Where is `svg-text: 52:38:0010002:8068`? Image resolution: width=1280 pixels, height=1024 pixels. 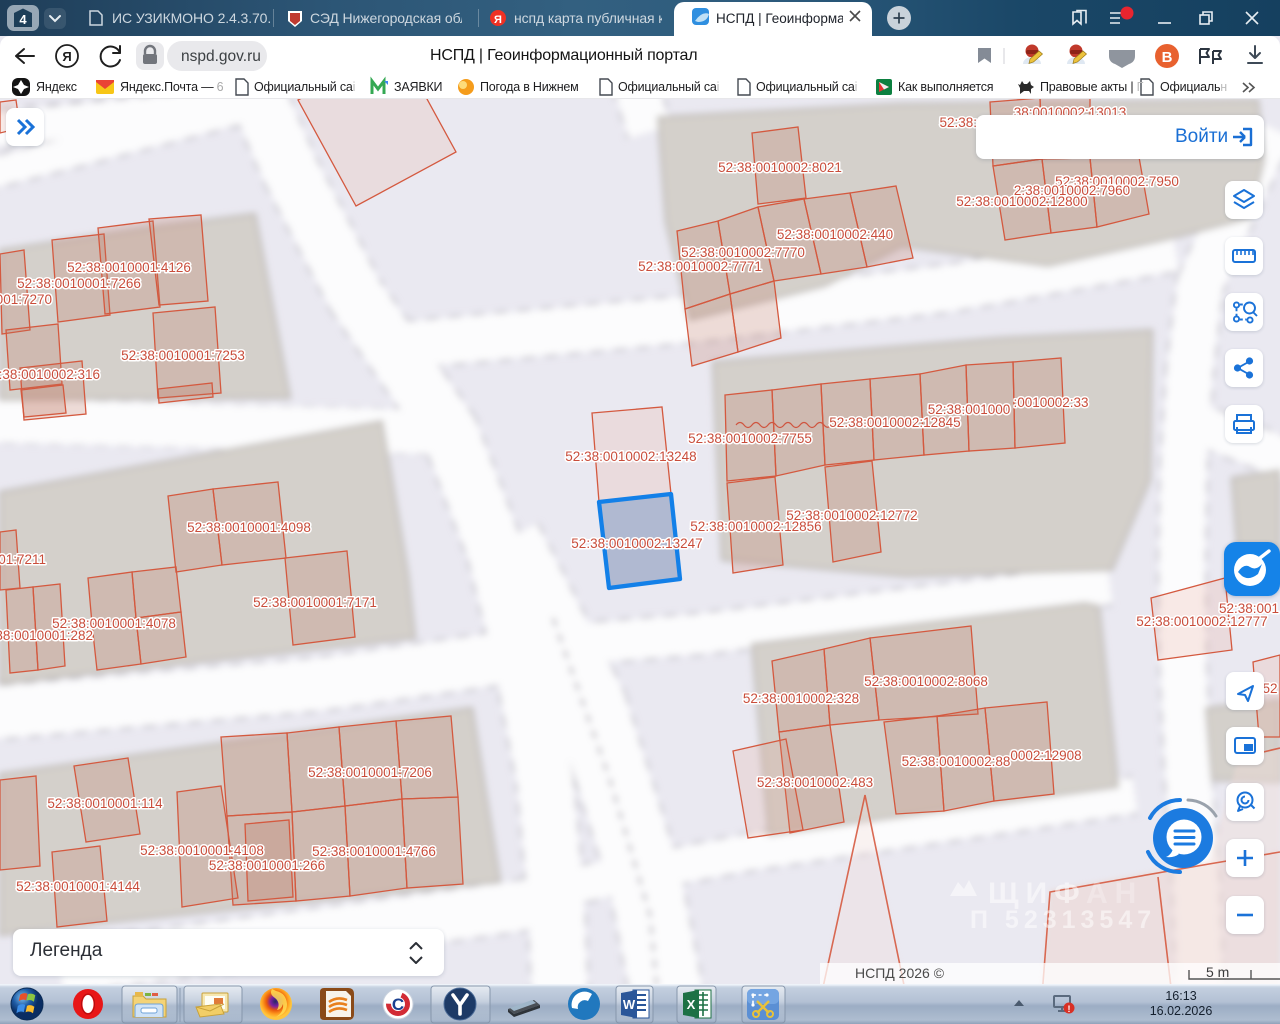
svg-text: 52:38:0010002:8068 is located at coordinates (926, 681).